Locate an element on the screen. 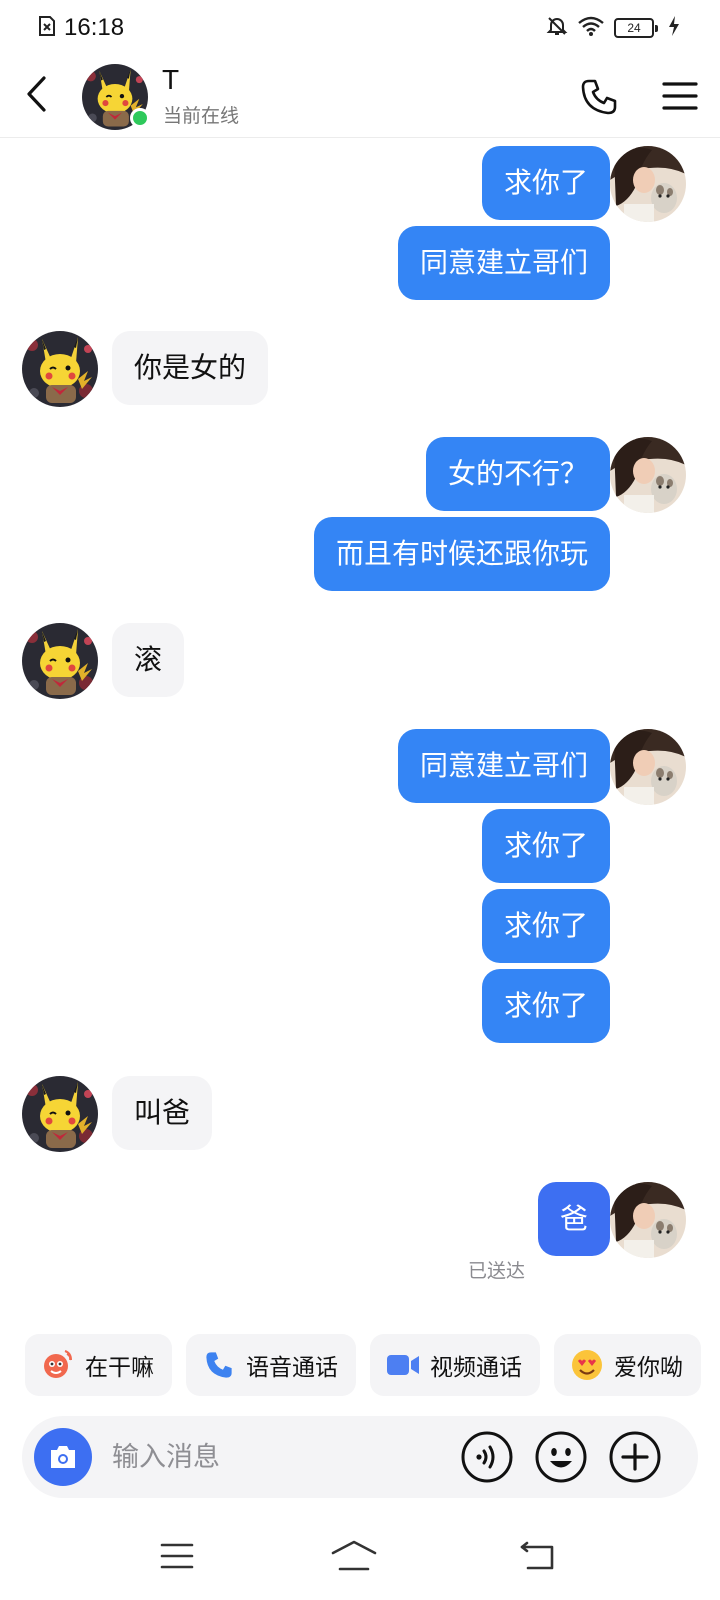  back-arrow-icon is located at coordinates (36, 94).